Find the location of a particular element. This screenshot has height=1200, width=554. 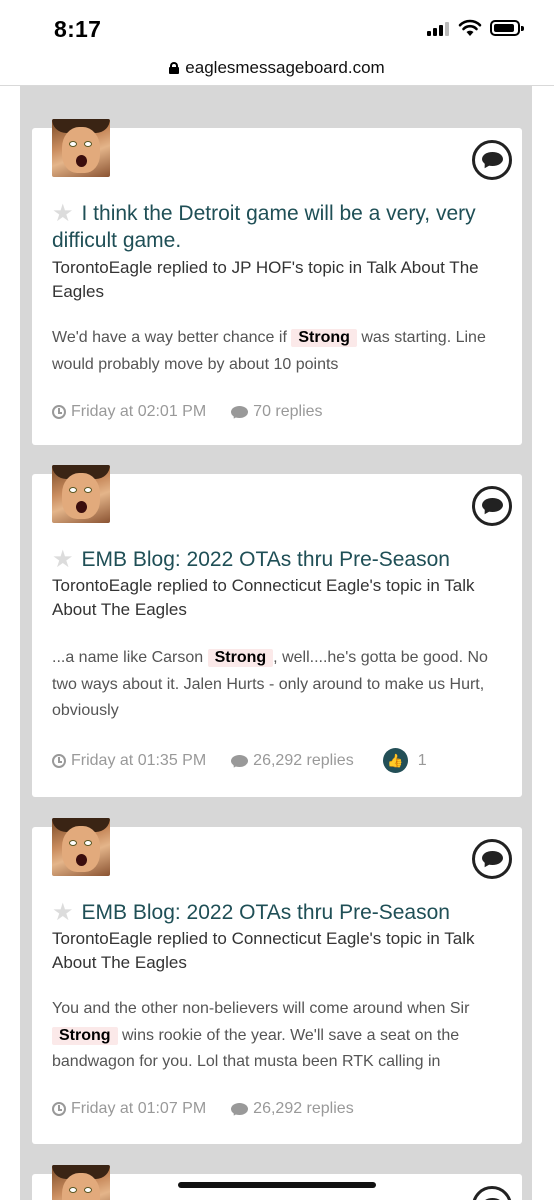

post-footer: Friday at 01:35 PM 26,292 replies 👍 1 is located at coordinates (239, 760).